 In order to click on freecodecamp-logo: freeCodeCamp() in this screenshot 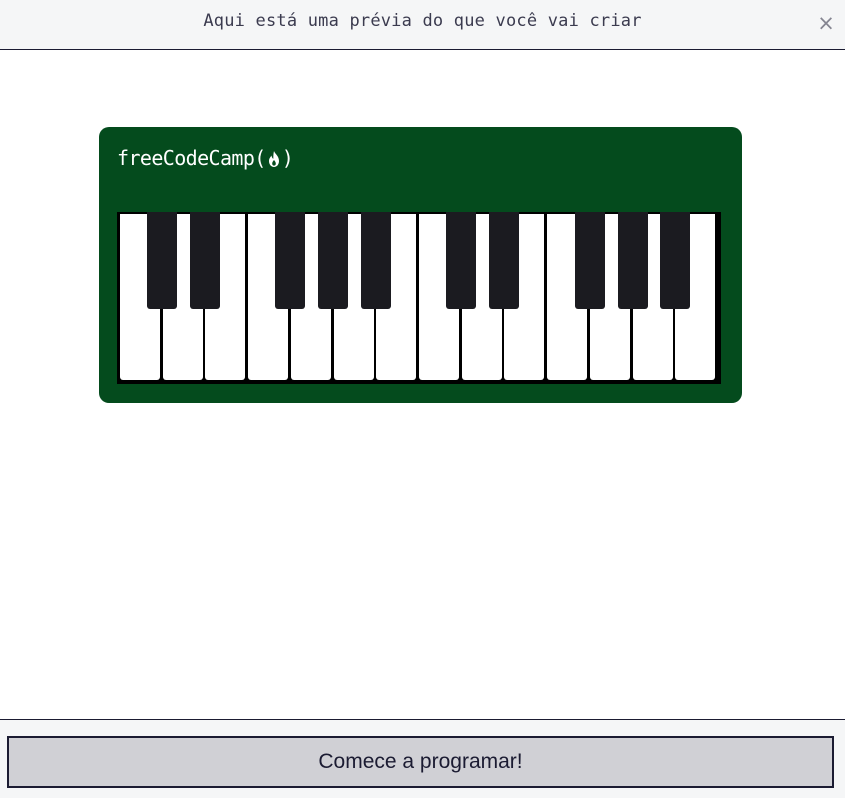, I will do `click(205, 158)`.